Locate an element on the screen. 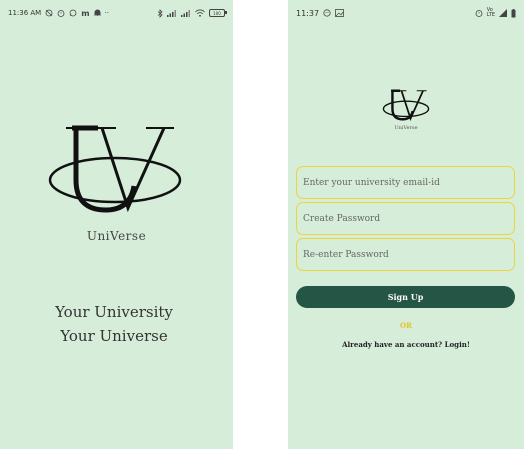 The height and width of the screenshot is (449, 530). wifi-icon is located at coordinates (200, 13).